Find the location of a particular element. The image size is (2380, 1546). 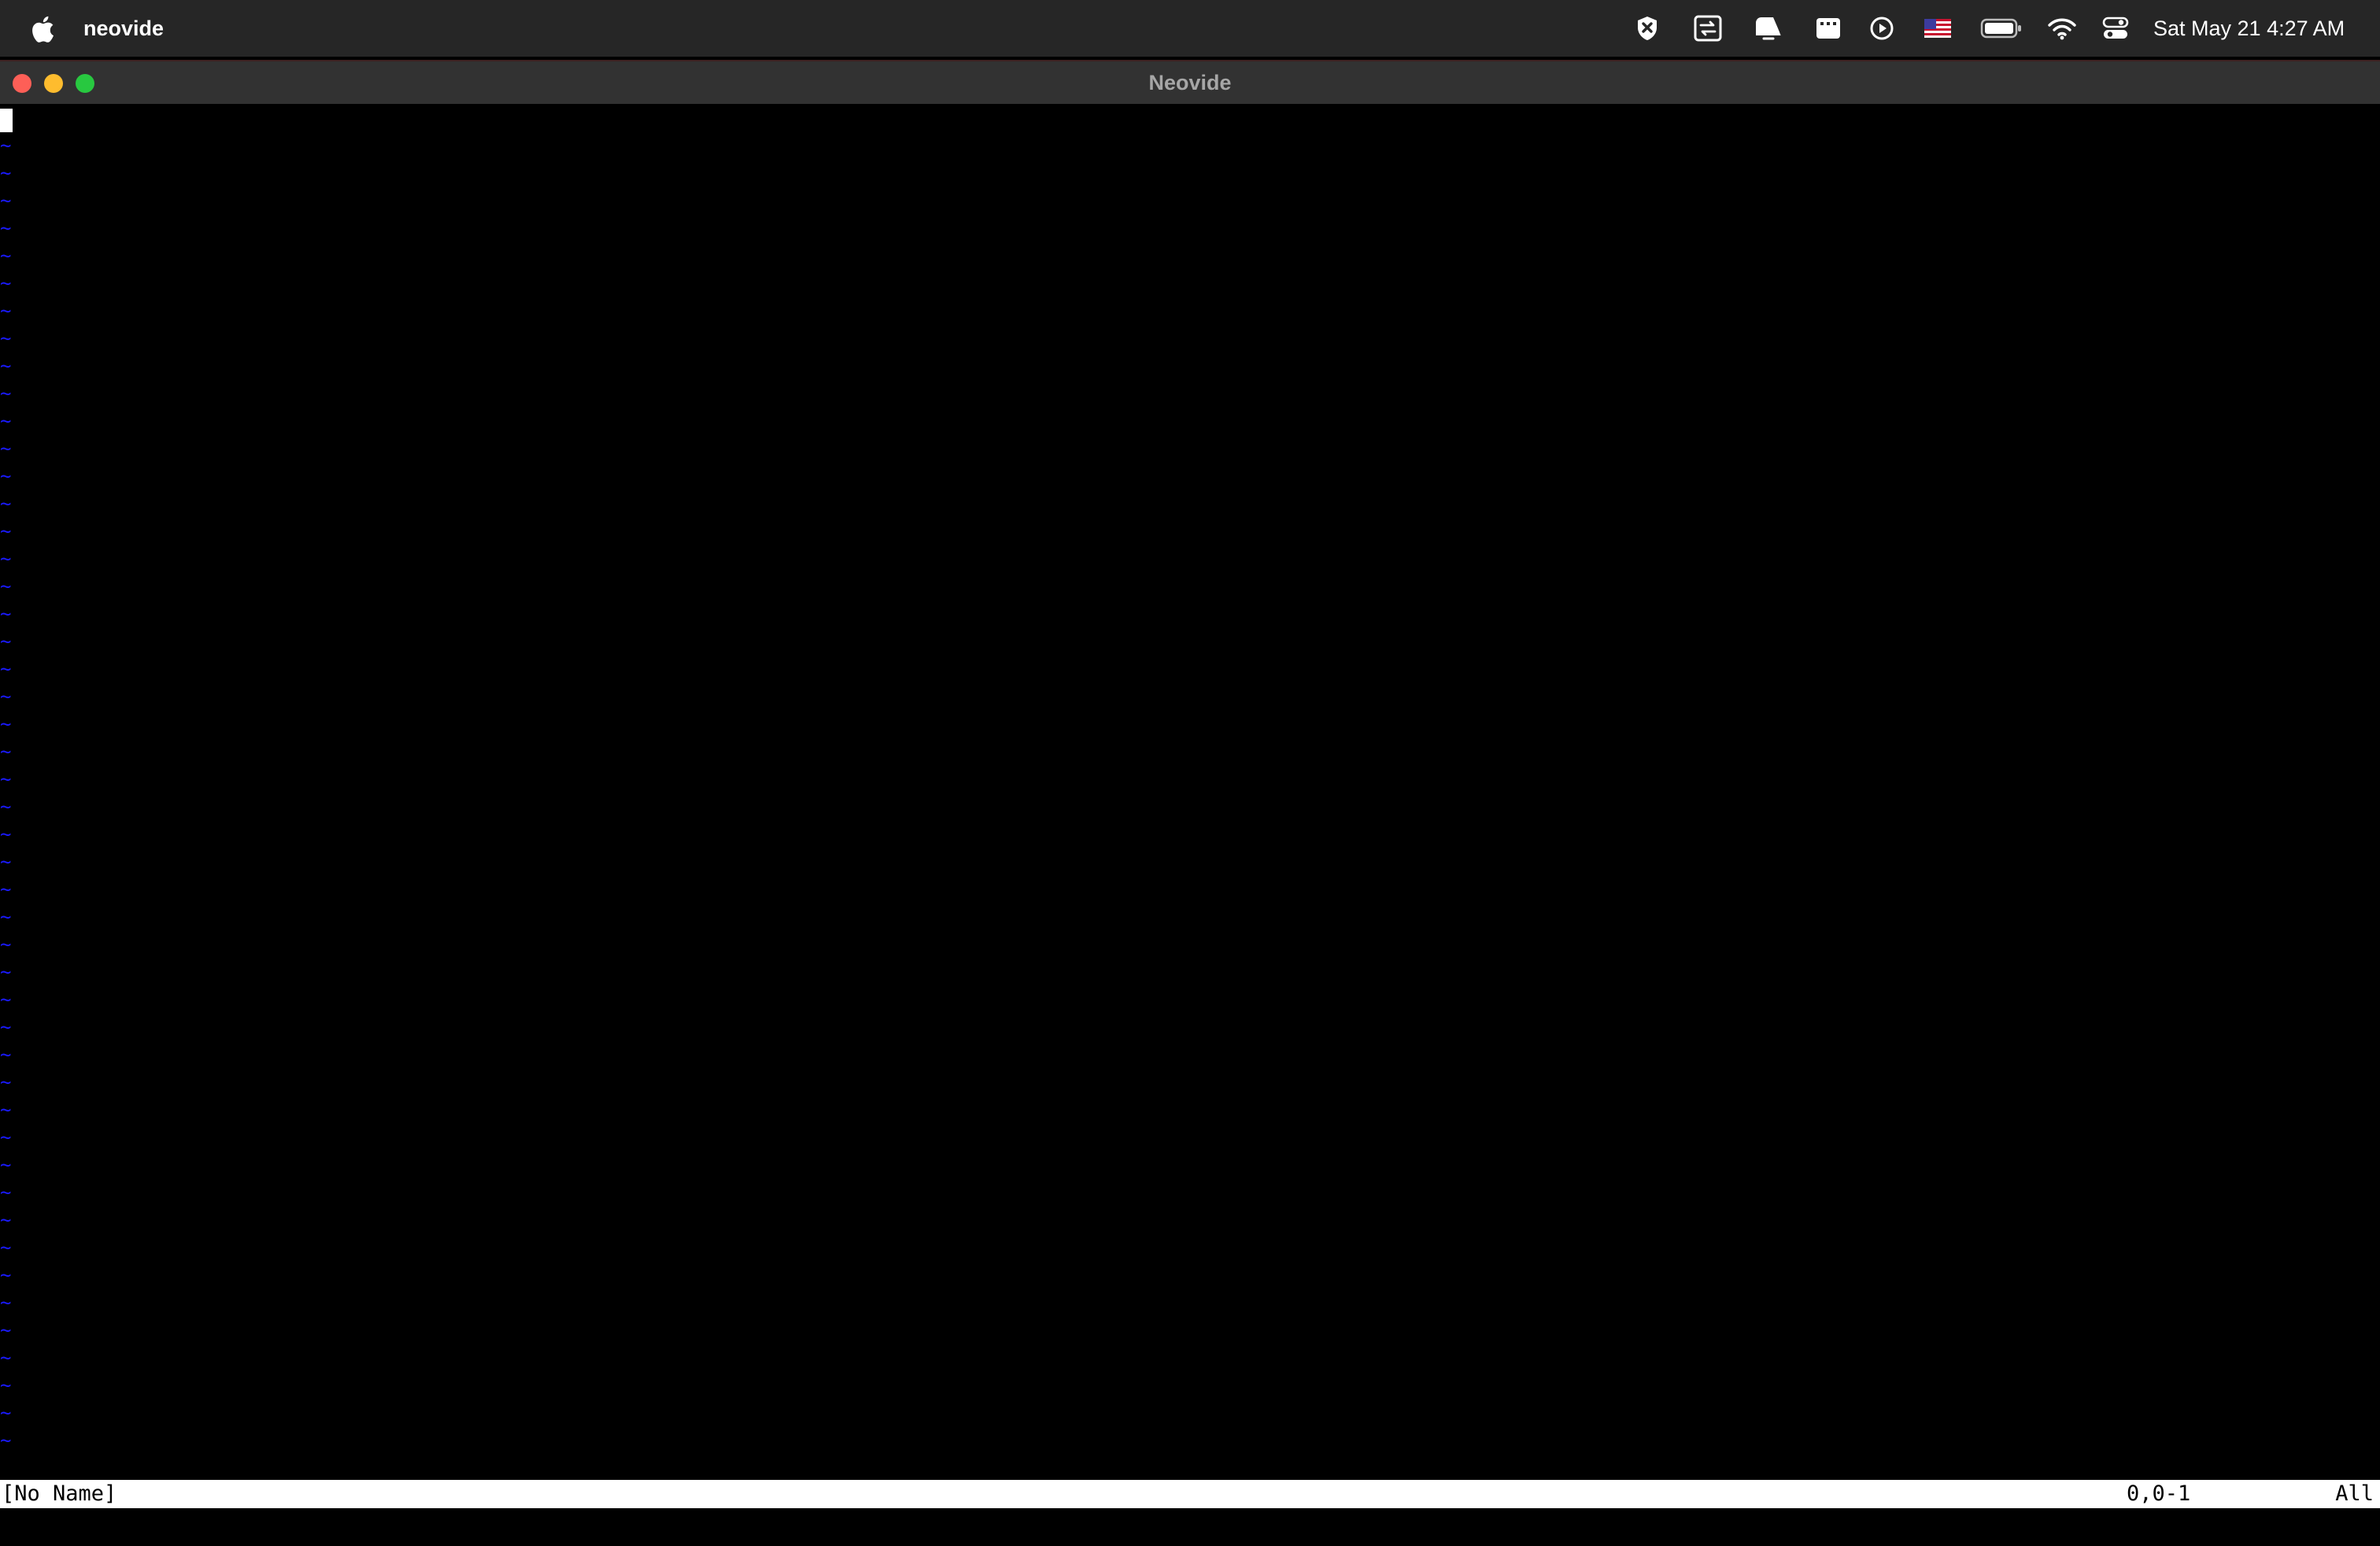

screen-share-icon is located at coordinates (1708, 28).